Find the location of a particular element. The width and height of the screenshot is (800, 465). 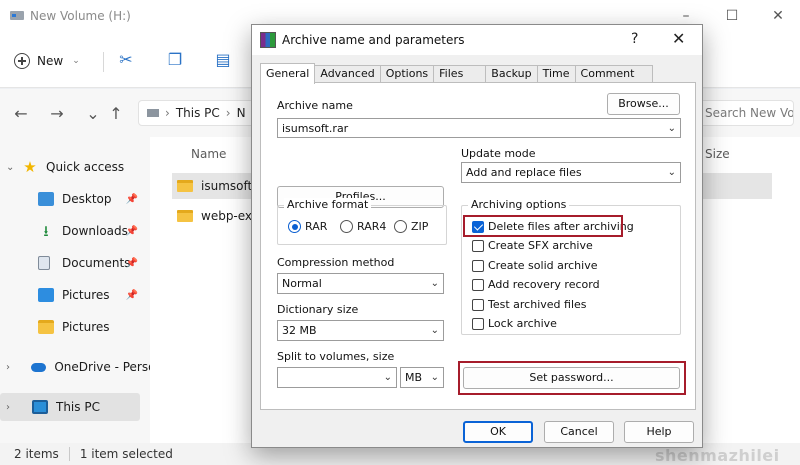

cancel-button: Cancel is located at coordinates (579, 432).